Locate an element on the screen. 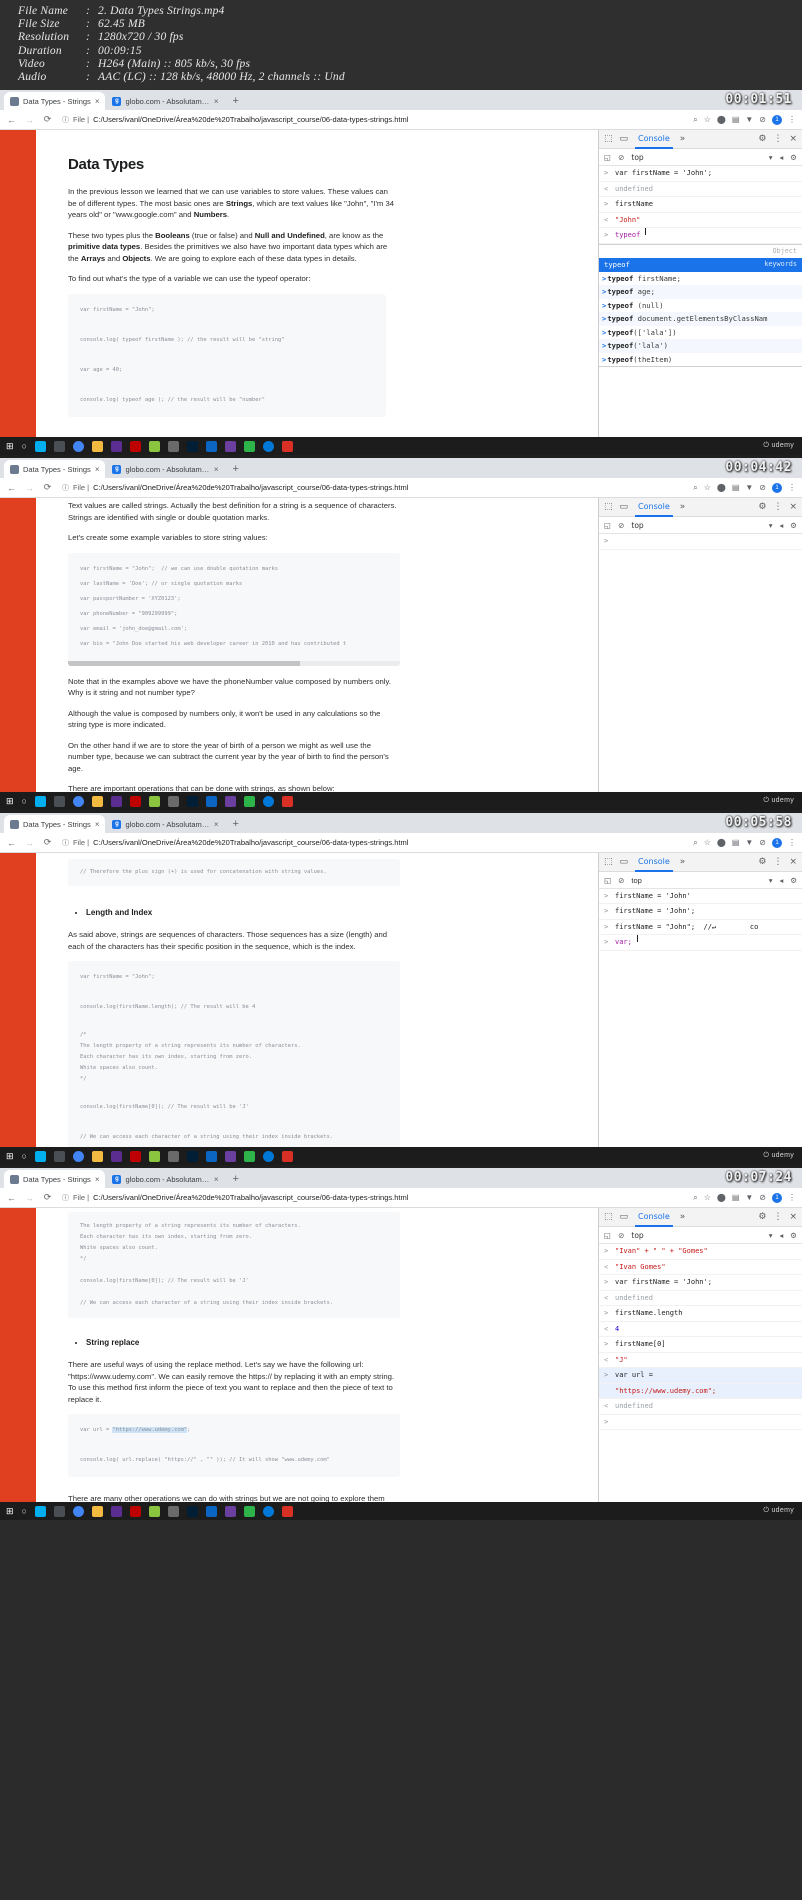 The image size is (802, 1900). autocomplete-history-item: > typeof ('lala') is located at coordinates (700, 346).